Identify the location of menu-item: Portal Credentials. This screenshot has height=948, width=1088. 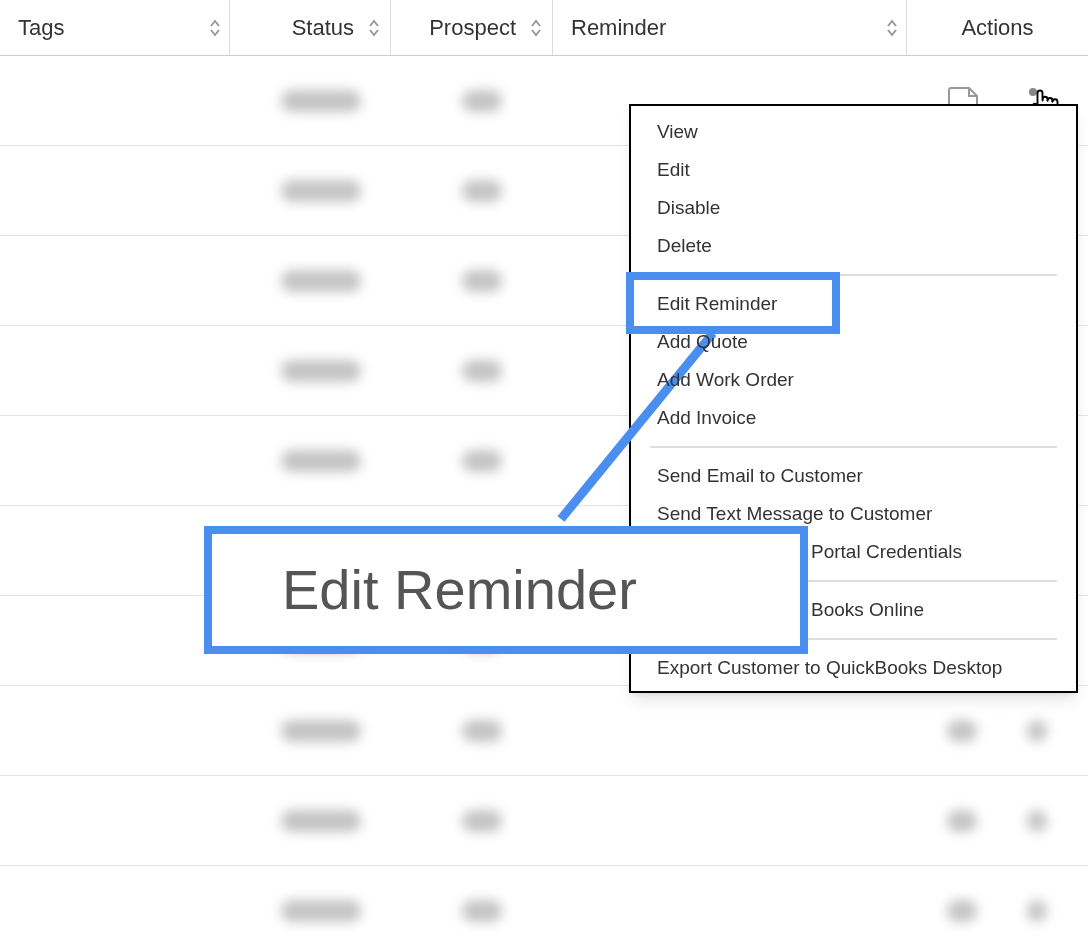
(887, 552).